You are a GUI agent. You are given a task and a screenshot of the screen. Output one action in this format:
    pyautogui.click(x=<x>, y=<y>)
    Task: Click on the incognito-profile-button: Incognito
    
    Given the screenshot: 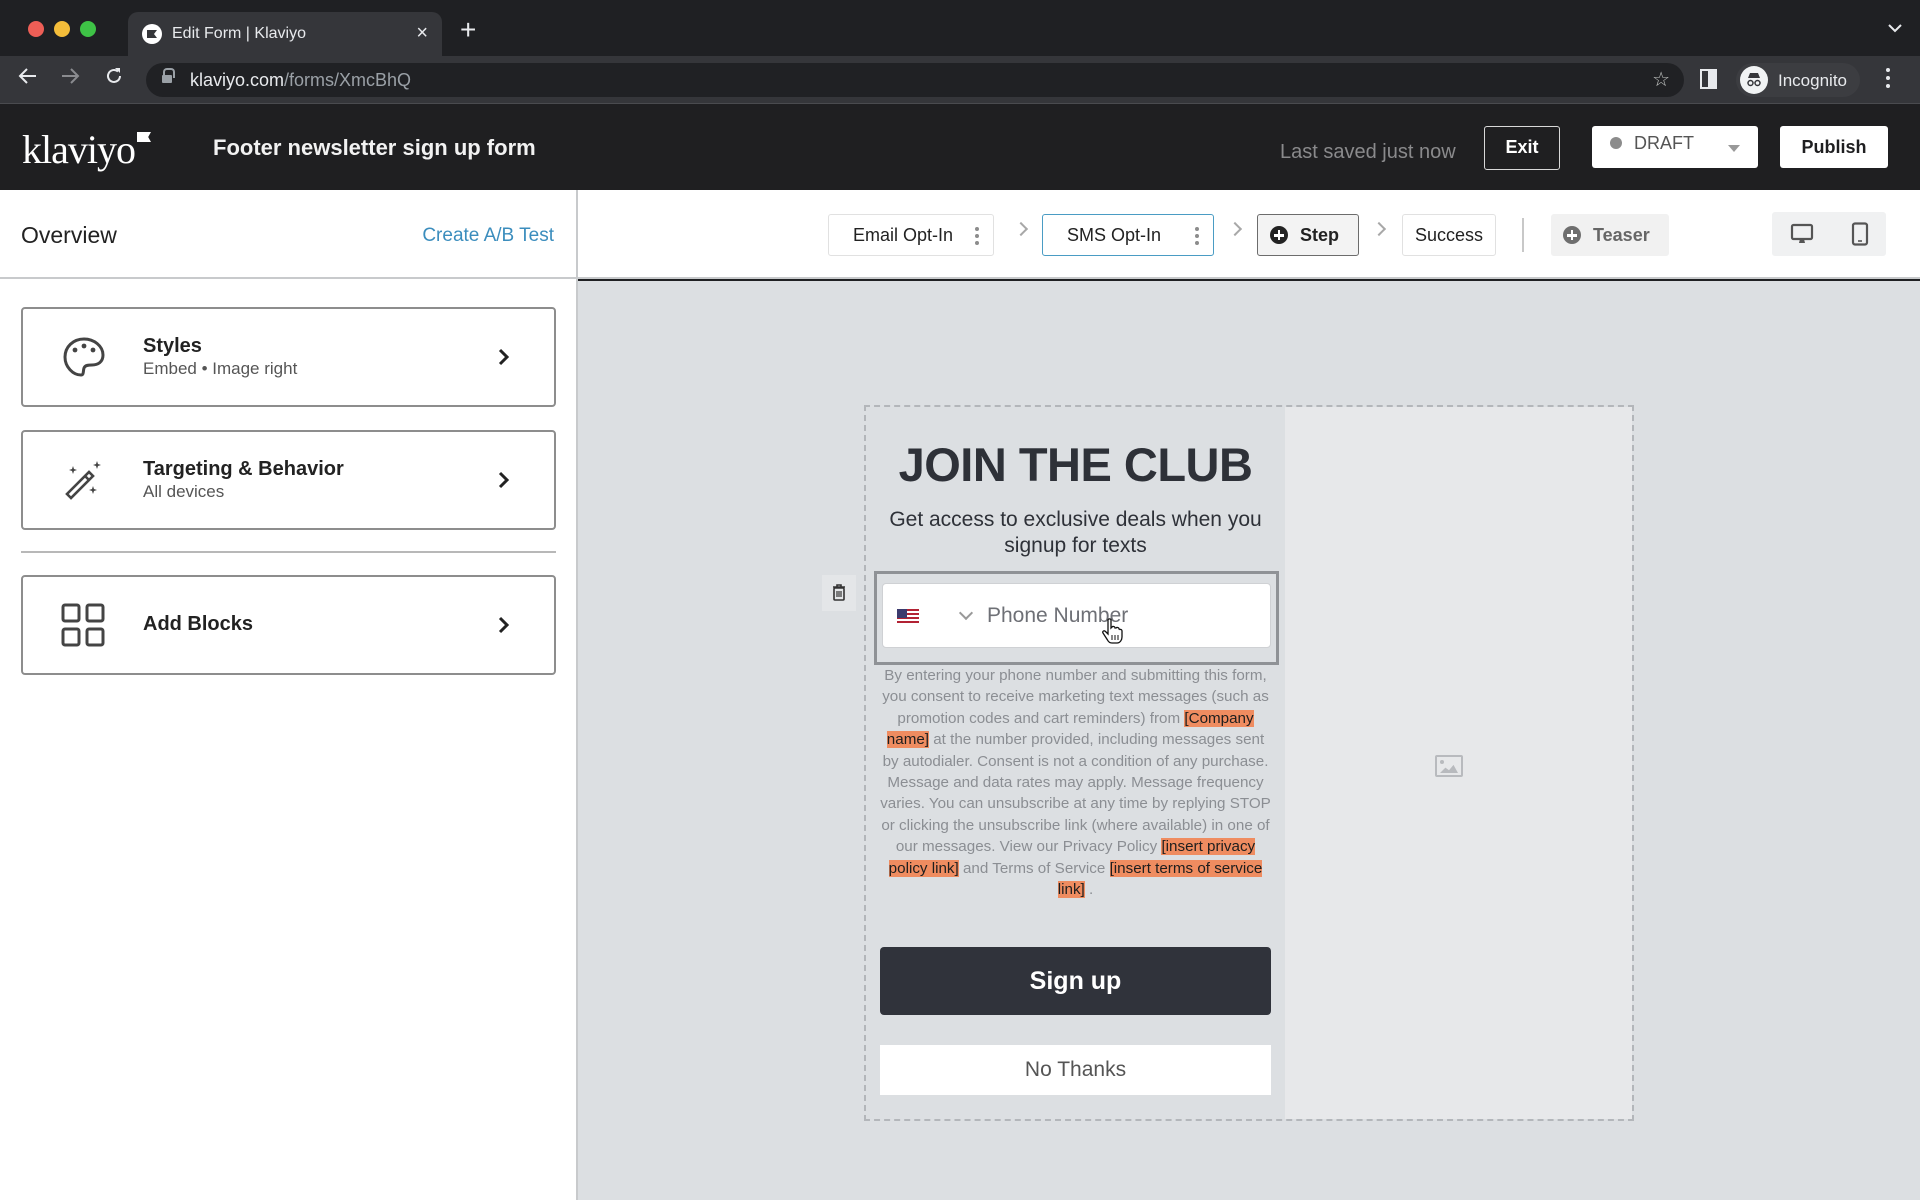 What is the action you would take?
    pyautogui.click(x=1798, y=80)
    